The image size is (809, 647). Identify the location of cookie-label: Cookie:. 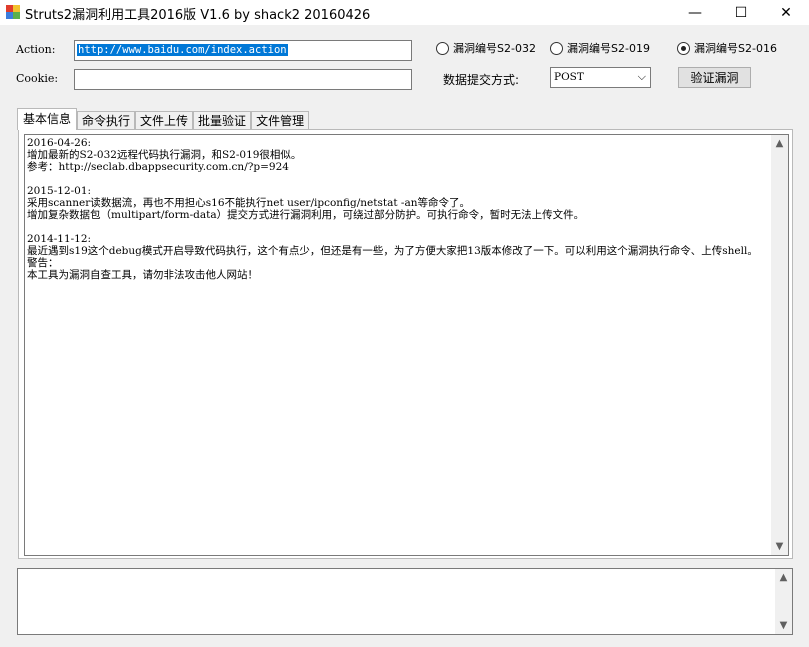
(37, 78).